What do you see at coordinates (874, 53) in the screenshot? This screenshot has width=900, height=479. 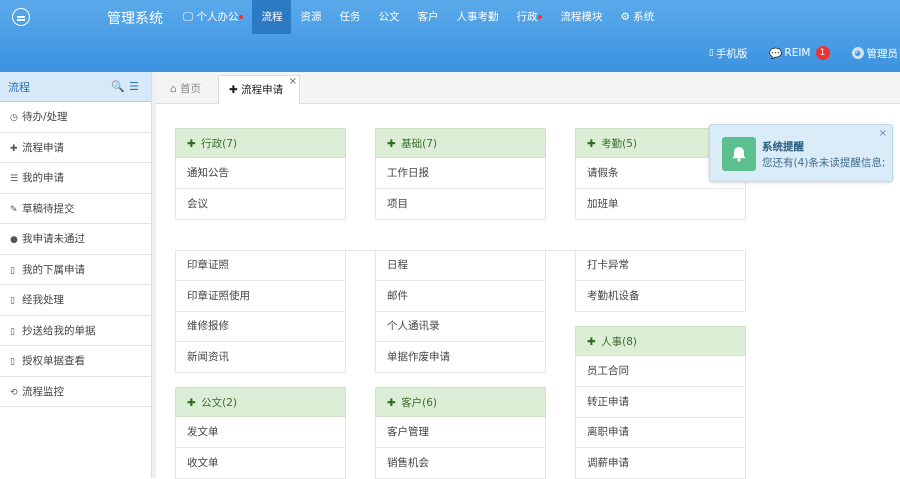 I see `user-menu: ◕ 管理员` at bounding box center [874, 53].